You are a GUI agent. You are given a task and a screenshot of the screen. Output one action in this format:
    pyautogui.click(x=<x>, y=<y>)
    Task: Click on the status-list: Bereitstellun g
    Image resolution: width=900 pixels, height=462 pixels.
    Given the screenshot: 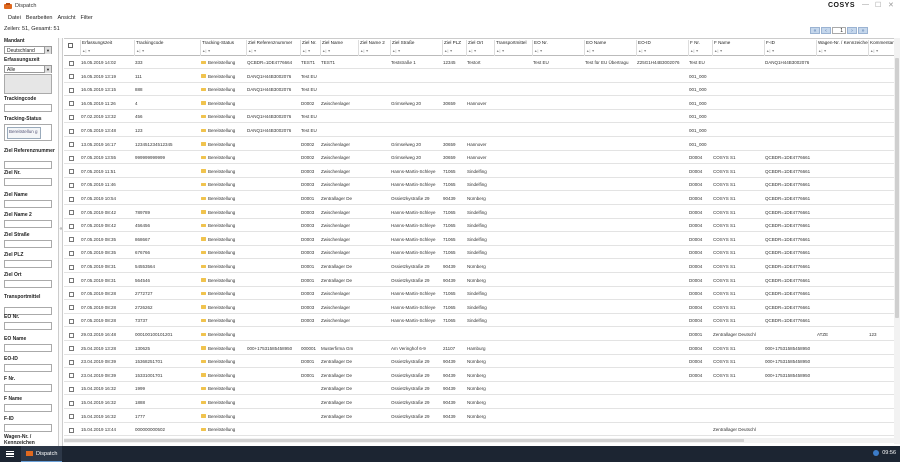 What is the action you would take?
    pyautogui.click(x=28, y=132)
    